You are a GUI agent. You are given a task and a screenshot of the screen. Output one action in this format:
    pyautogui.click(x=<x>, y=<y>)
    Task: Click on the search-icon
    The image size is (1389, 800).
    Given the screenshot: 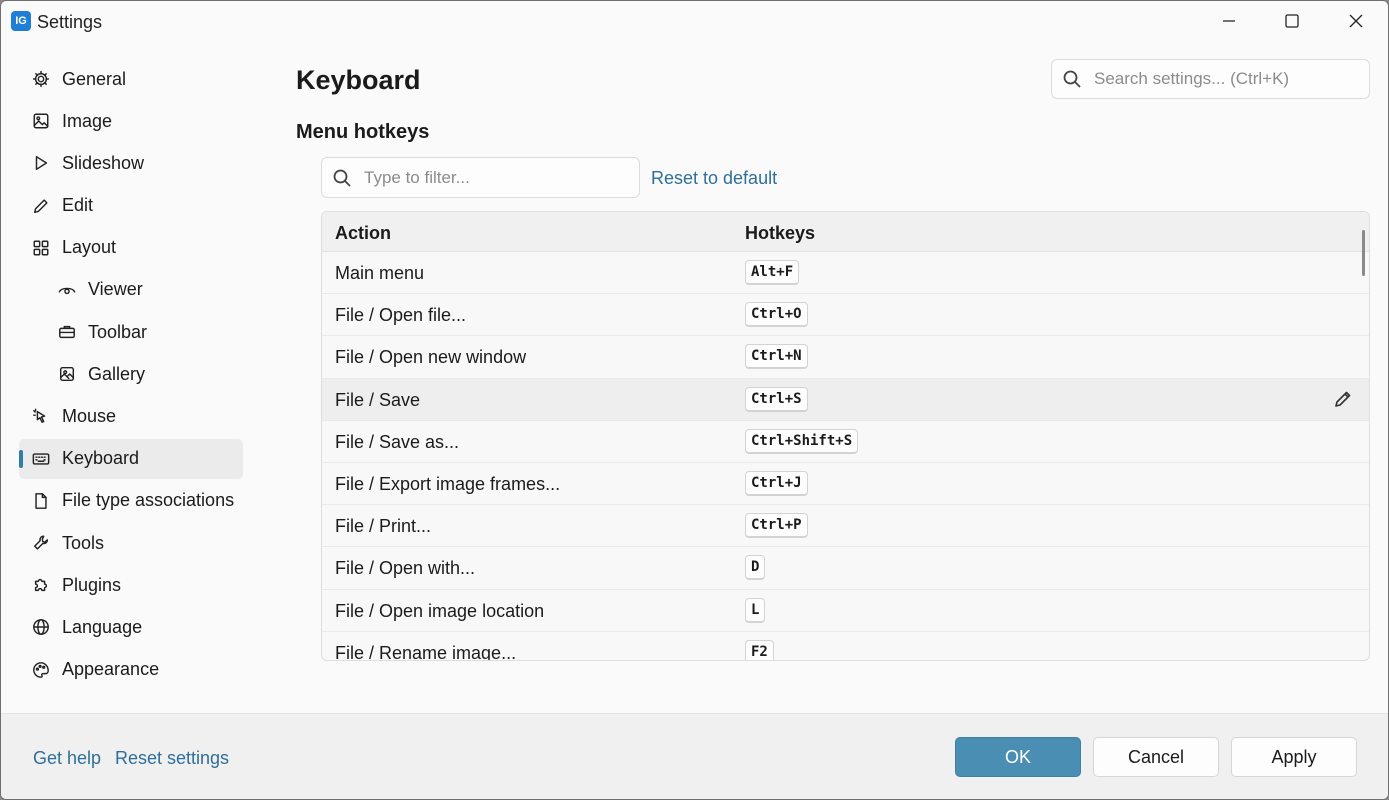 What is the action you would take?
    pyautogui.click(x=1072, y=79)
    